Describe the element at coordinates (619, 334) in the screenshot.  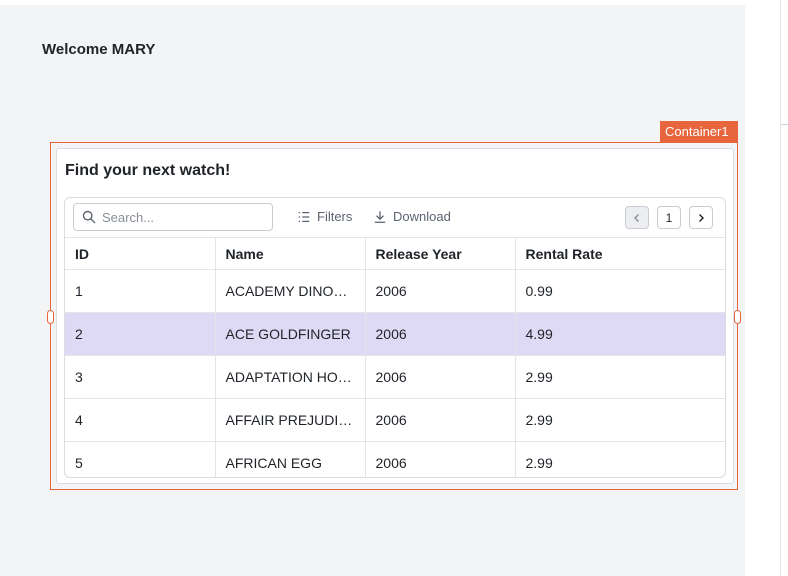
I see `cell-rental-rate: 4.99` at that location.